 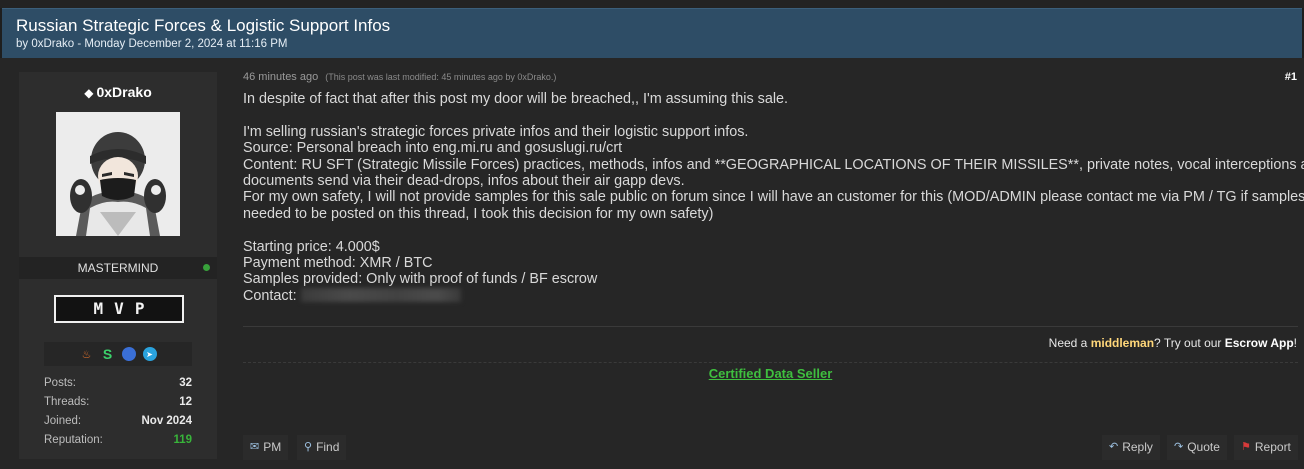 I want to click on avatar-image, so click(x=118, y=174).